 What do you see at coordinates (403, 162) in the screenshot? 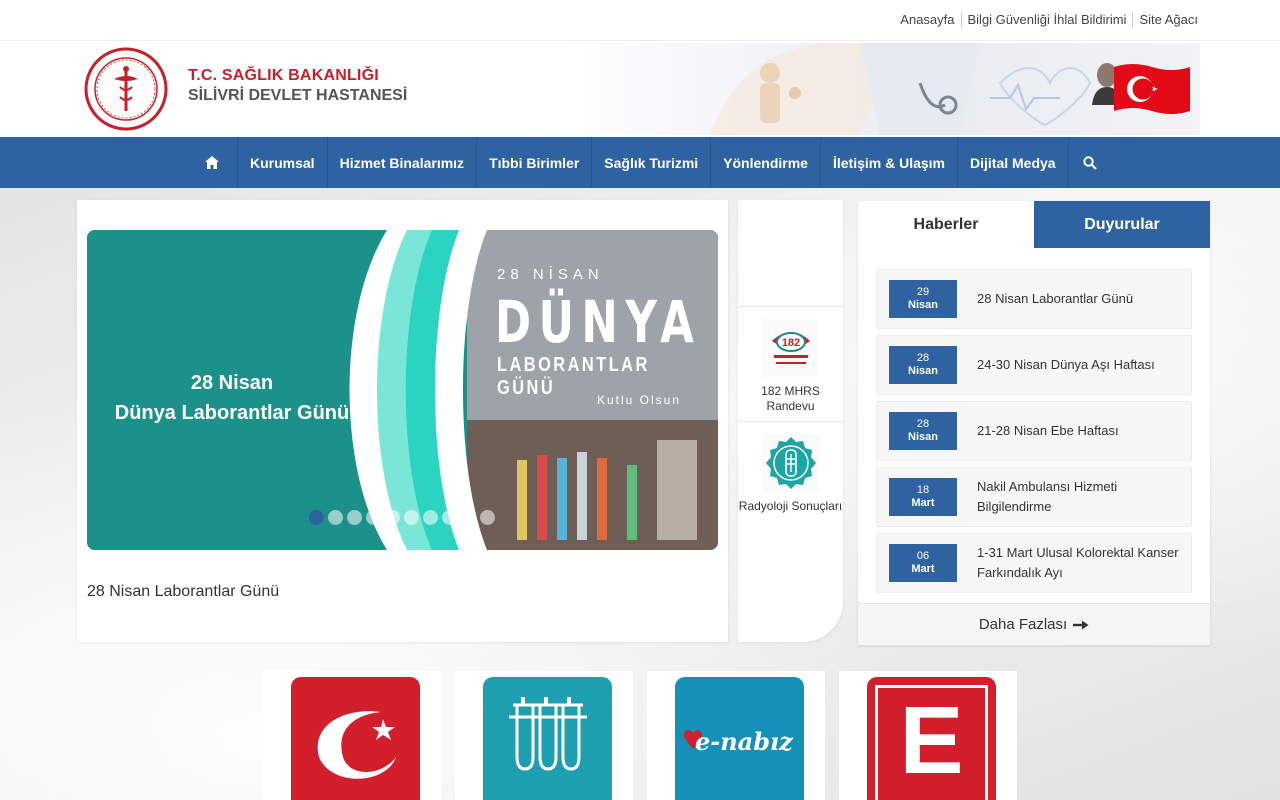
I see `nav-item-hizmet-binalari: Hizmet Binalarımız` at bounding box center [403, 162].